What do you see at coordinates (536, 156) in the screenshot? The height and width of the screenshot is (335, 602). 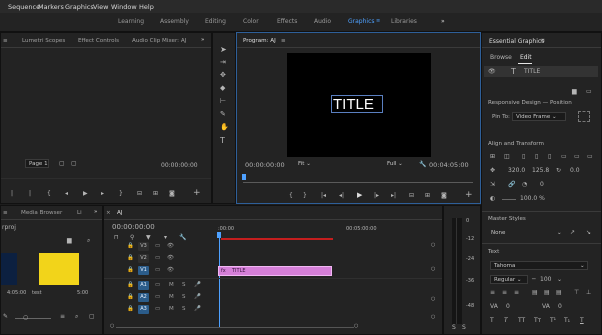 I see `align-center-icon: ▯` at bounding box center [536, 156].